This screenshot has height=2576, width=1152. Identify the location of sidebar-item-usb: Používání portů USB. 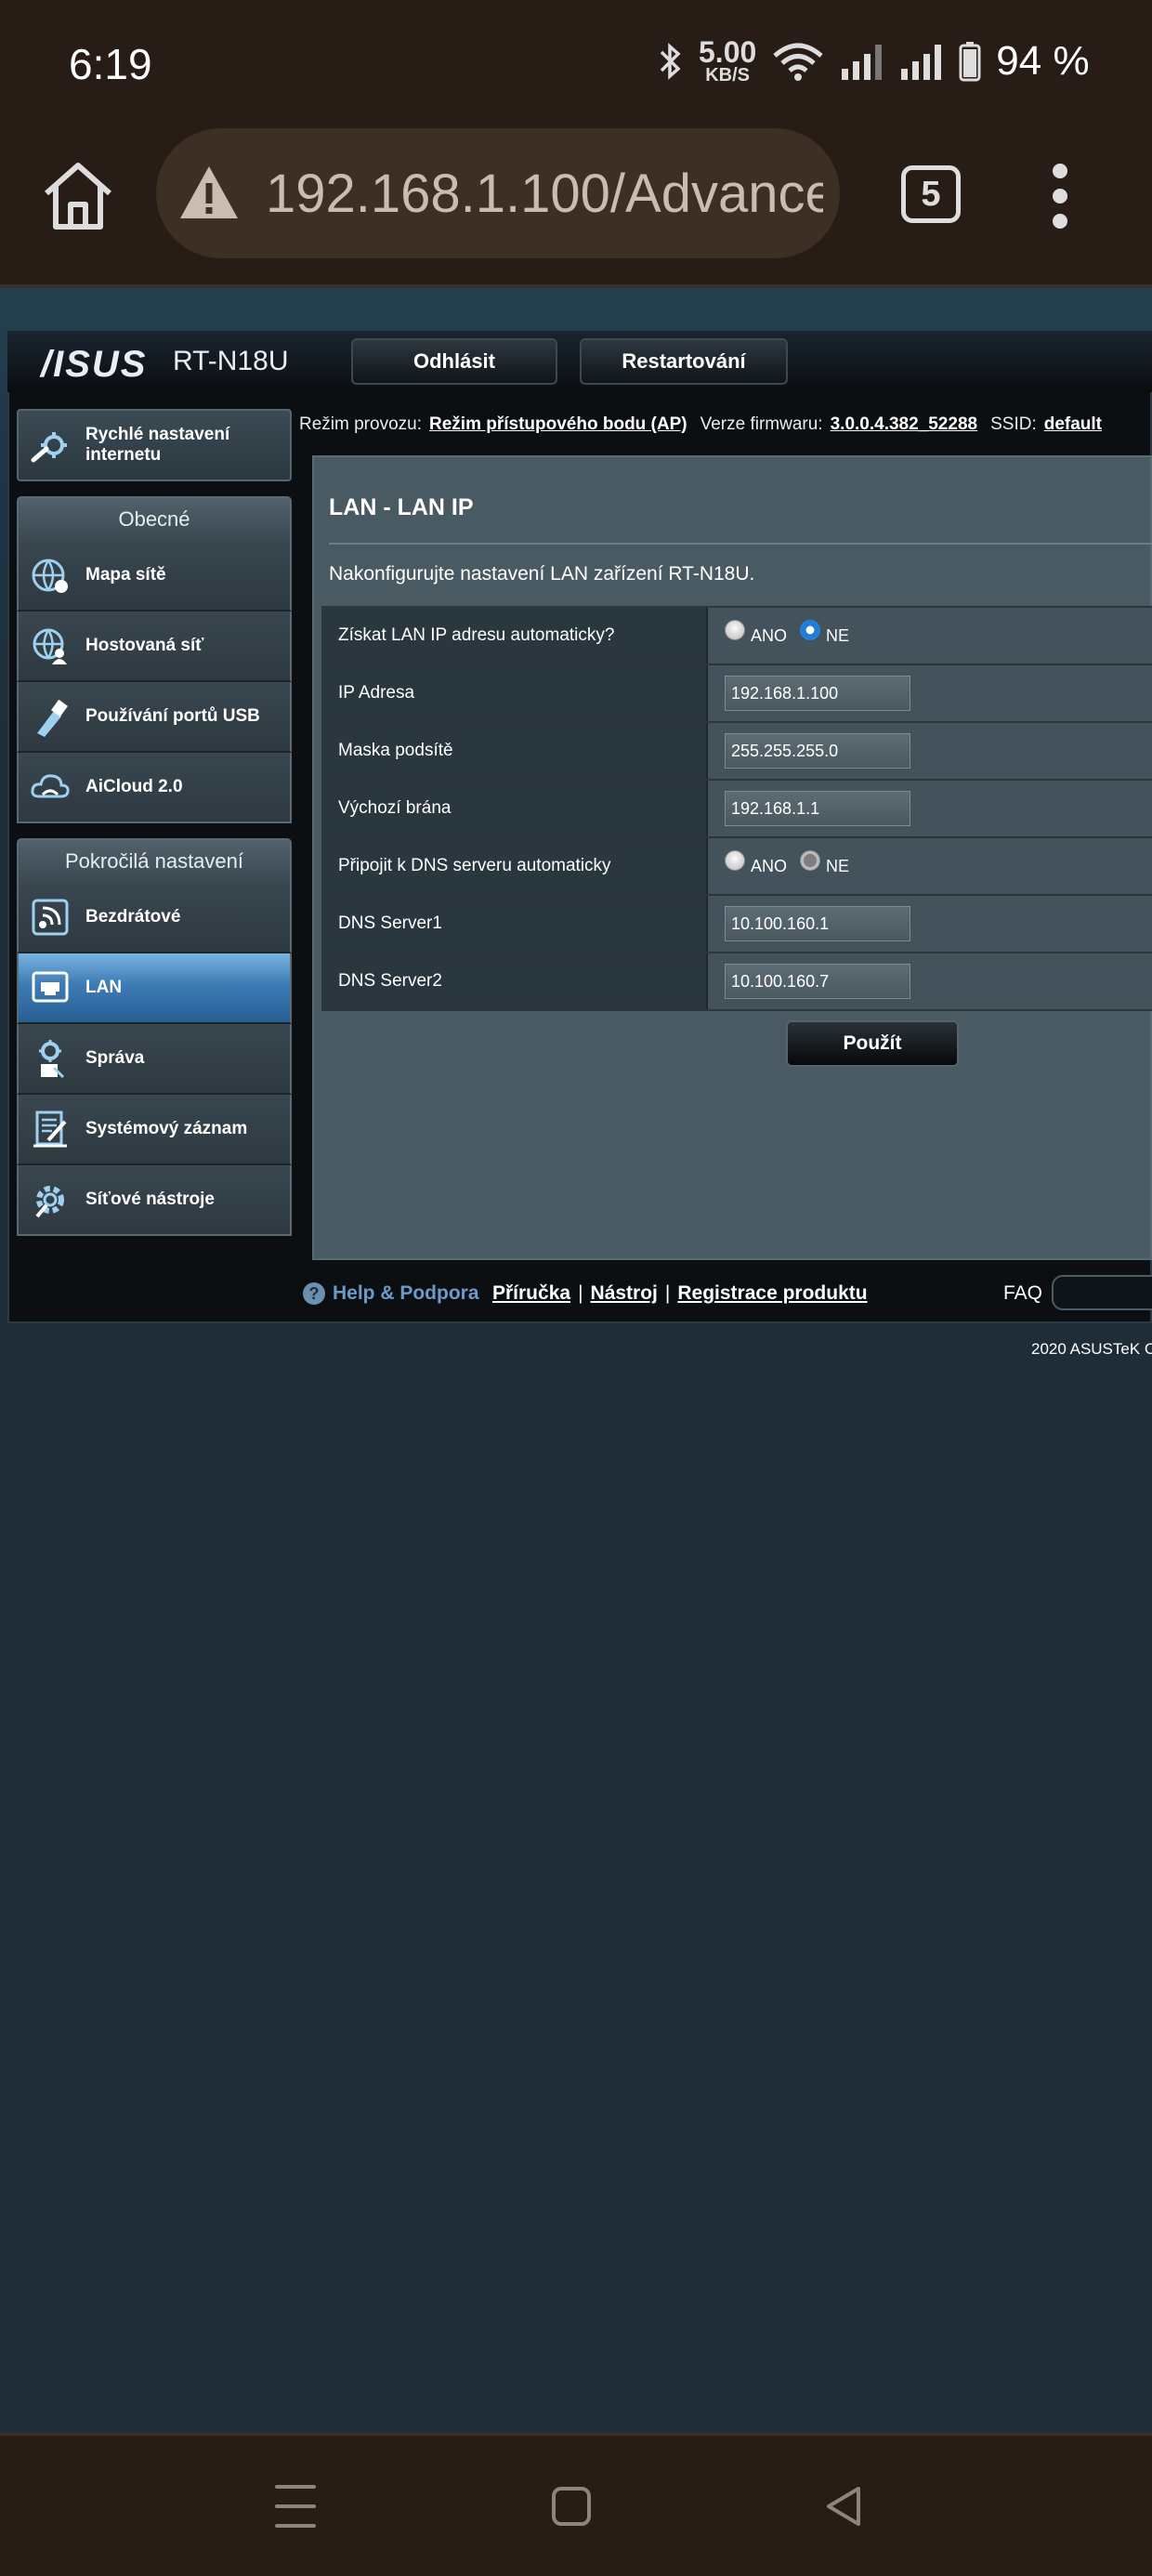
(154, 717).